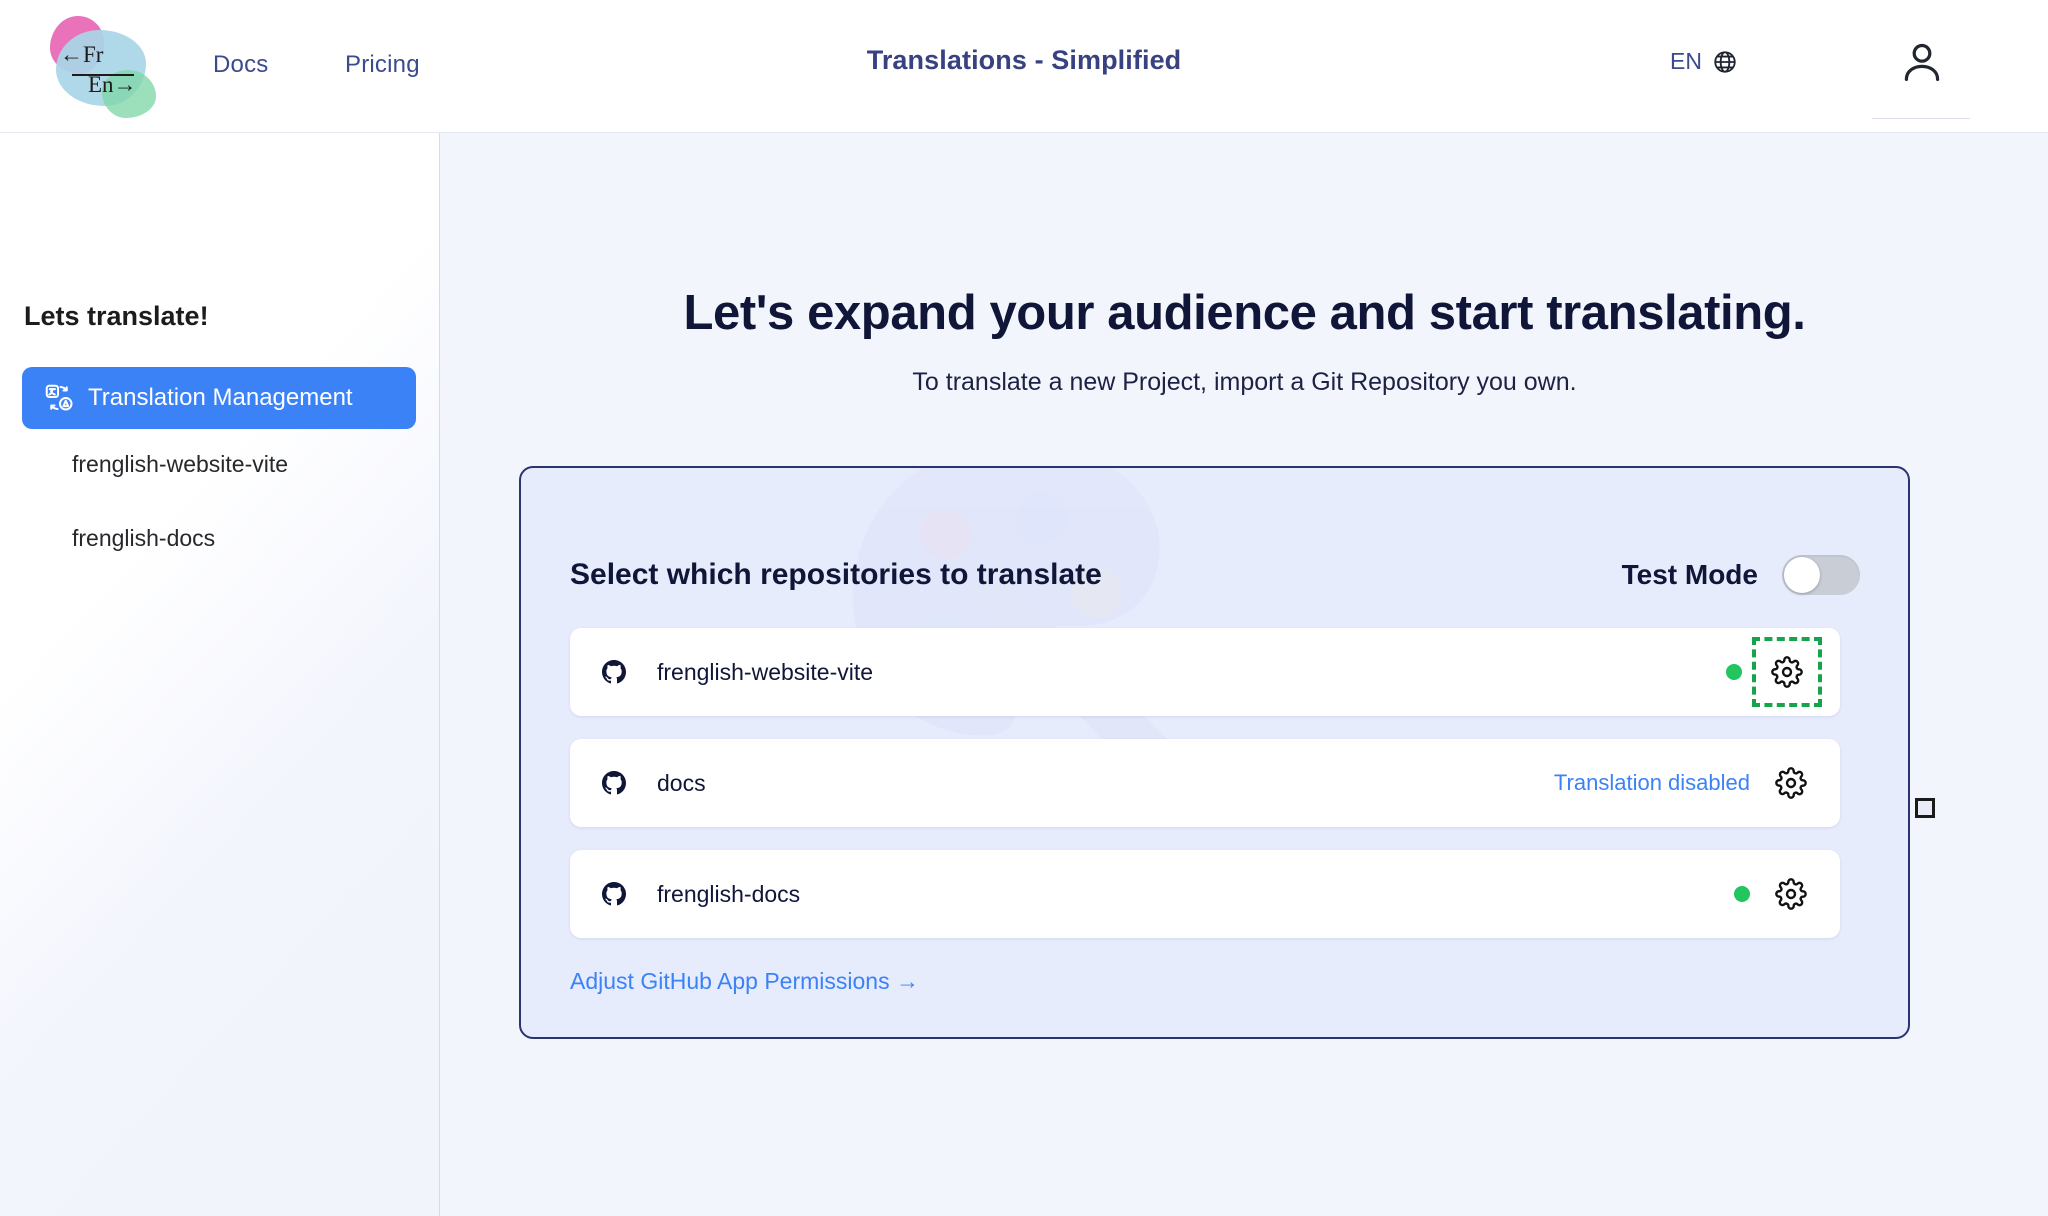 Image resolution: width=2048 pixels, height=1216 pixels. Describe the element at coordinates (1922, 62) in the screenshot. I see `avatar` at that location.